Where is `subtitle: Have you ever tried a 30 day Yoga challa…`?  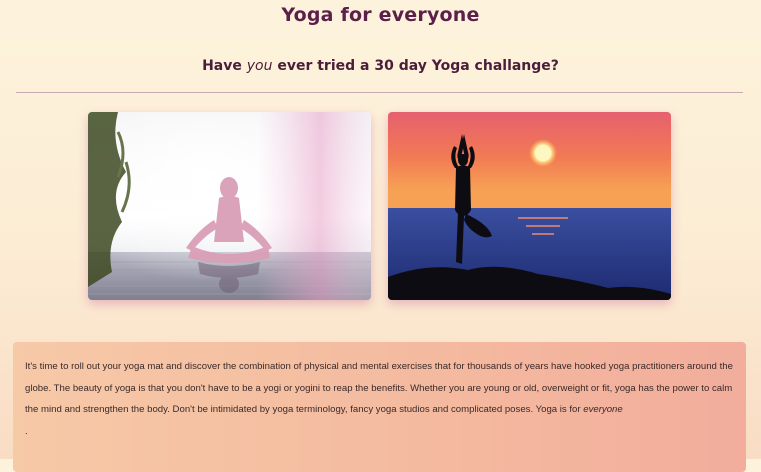
subtitle: Have you ever tried a 30 day Yoga challa… is located at coordinates (380, 66).